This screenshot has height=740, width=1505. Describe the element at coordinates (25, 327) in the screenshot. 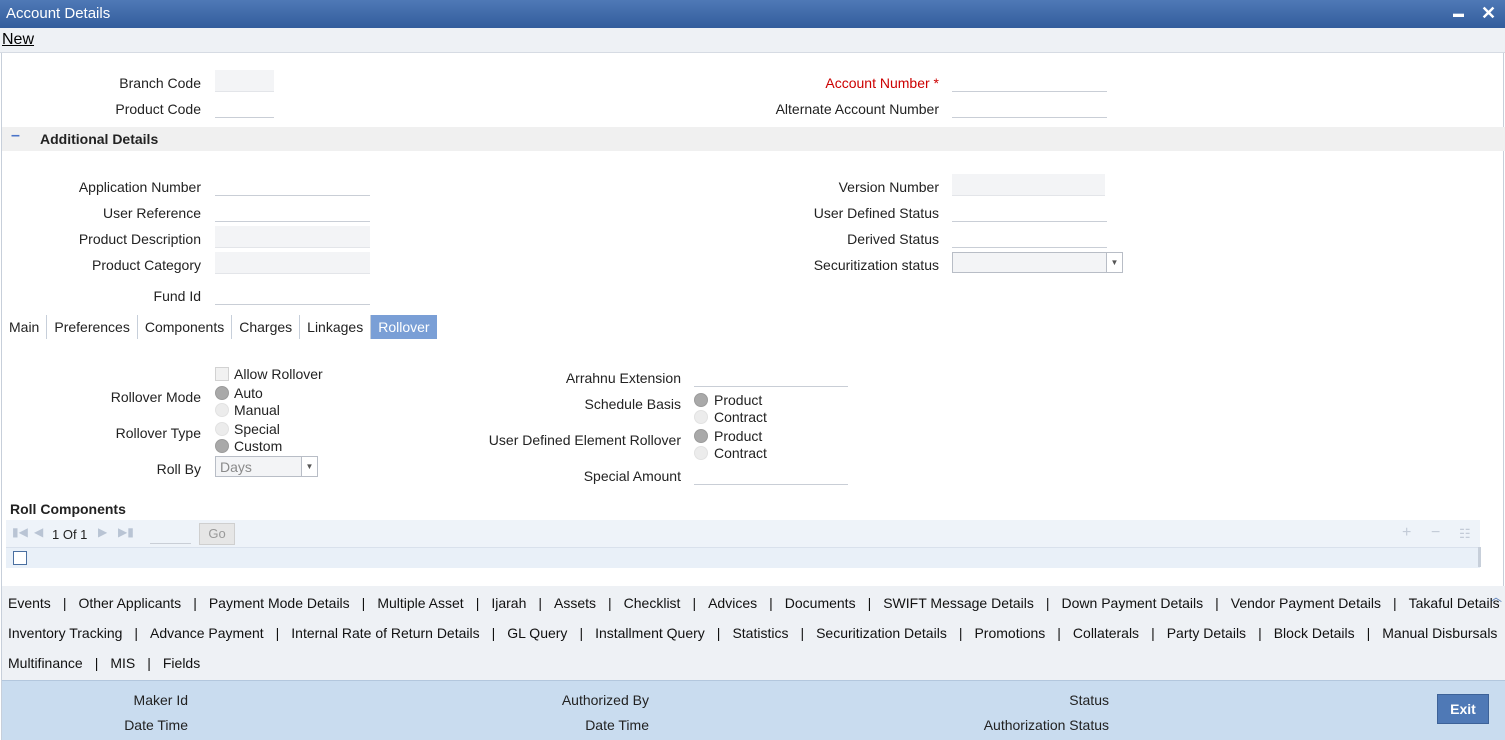

I see `tab-main: Main` at that location.